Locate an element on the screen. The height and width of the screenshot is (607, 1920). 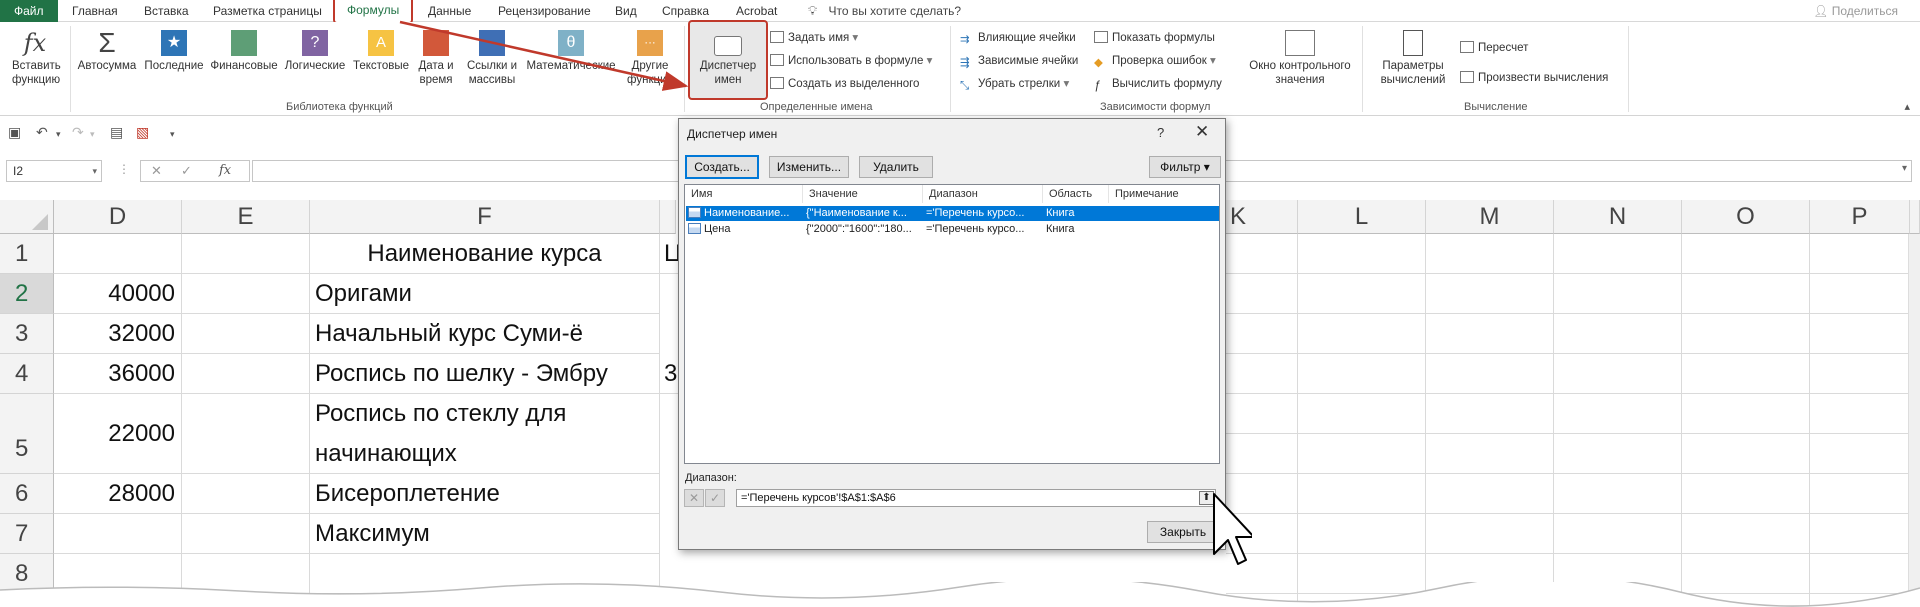
column-header-l: L is located at coordinates (1362, 217).